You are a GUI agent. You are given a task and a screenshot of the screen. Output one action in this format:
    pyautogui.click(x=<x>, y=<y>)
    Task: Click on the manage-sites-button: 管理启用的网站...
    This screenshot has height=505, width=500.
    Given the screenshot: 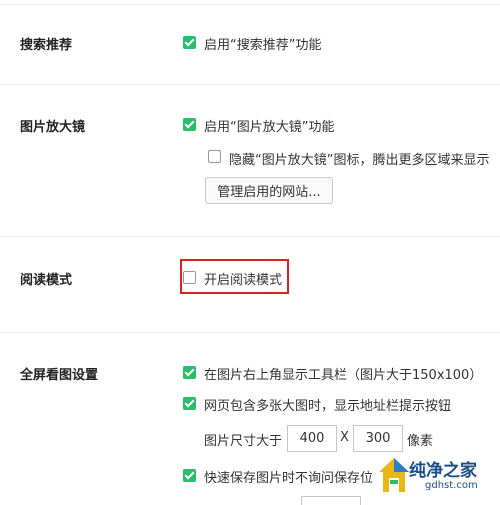 What is the action you would take?
    pyautogui.click(x=269, y=190)
    